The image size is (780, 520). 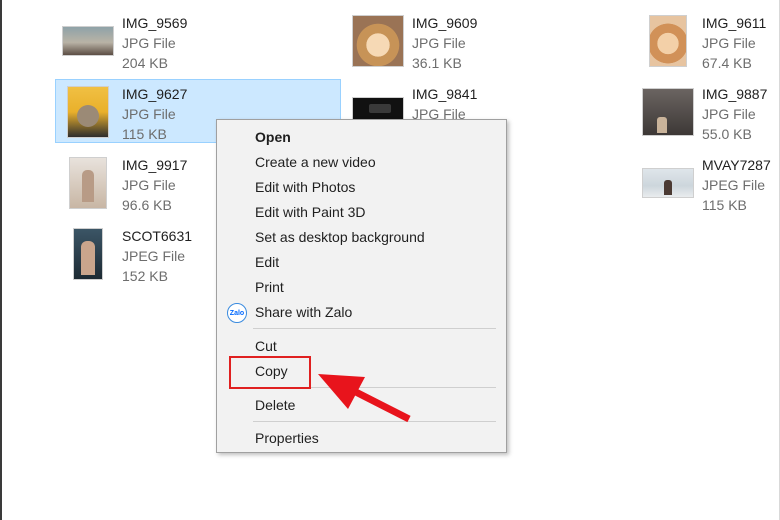 What do you see at coordinates (736, 165) in the screenshot?
I see `file-name: MVAY7287` at bounding box center [736, 165].